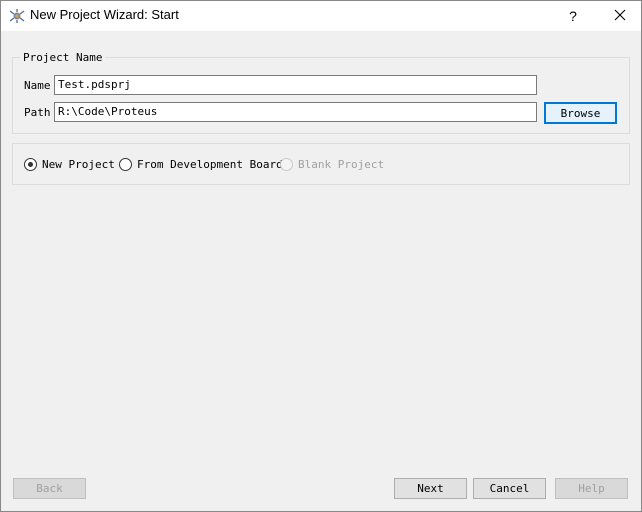 Image resolution: width=642 pixels, height=512 pixels. I want to click on cancel-button: Cancel, so click(509, 488).